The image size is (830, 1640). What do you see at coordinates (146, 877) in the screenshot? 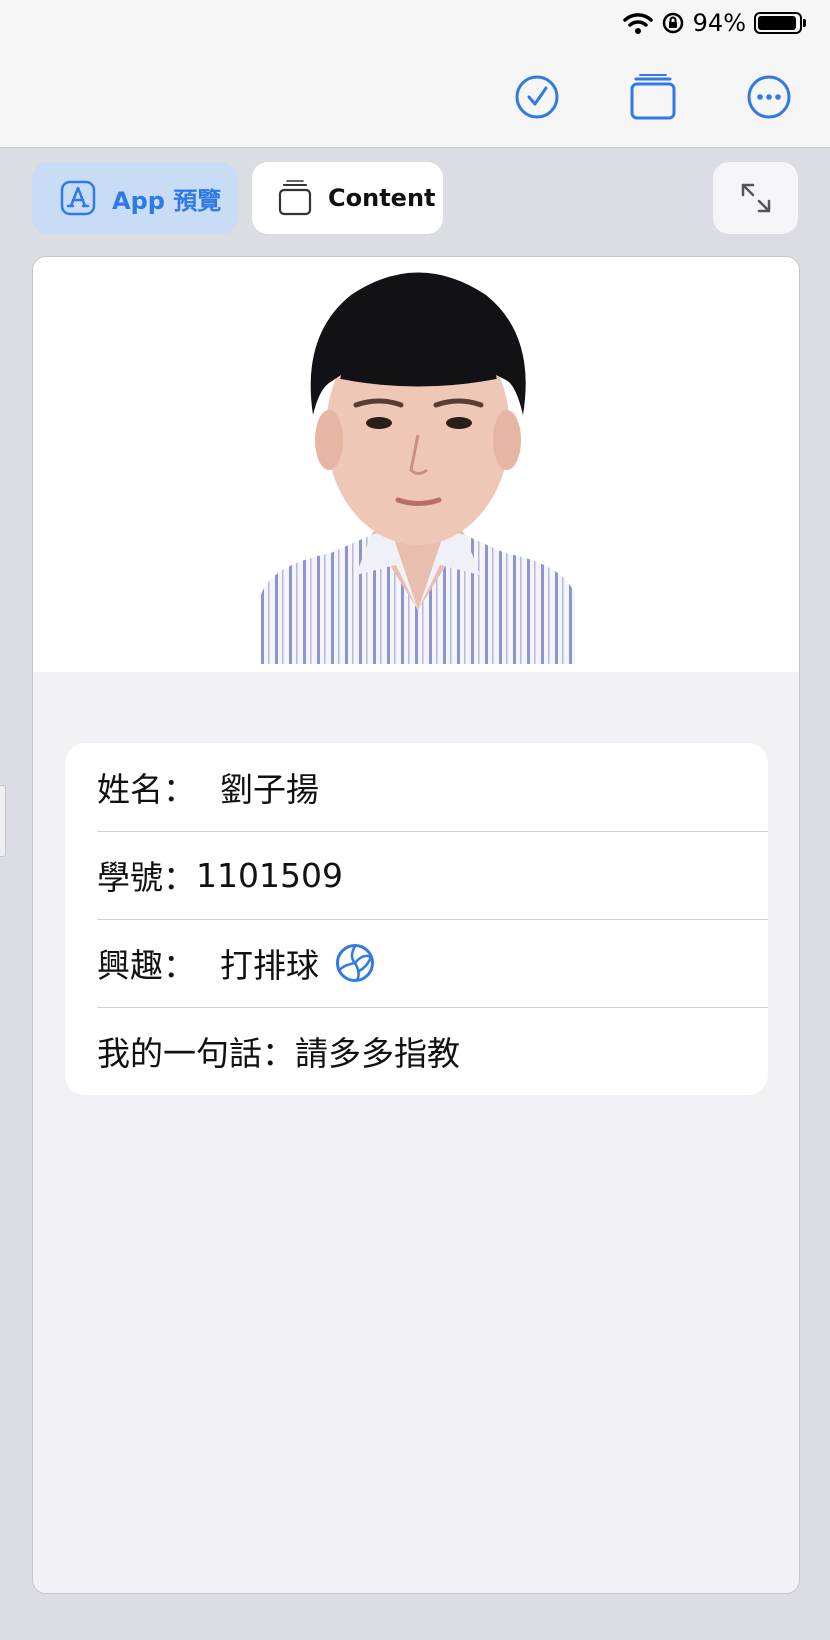
I see `student-id-label: 學號：` at bounding box center [146, 877].